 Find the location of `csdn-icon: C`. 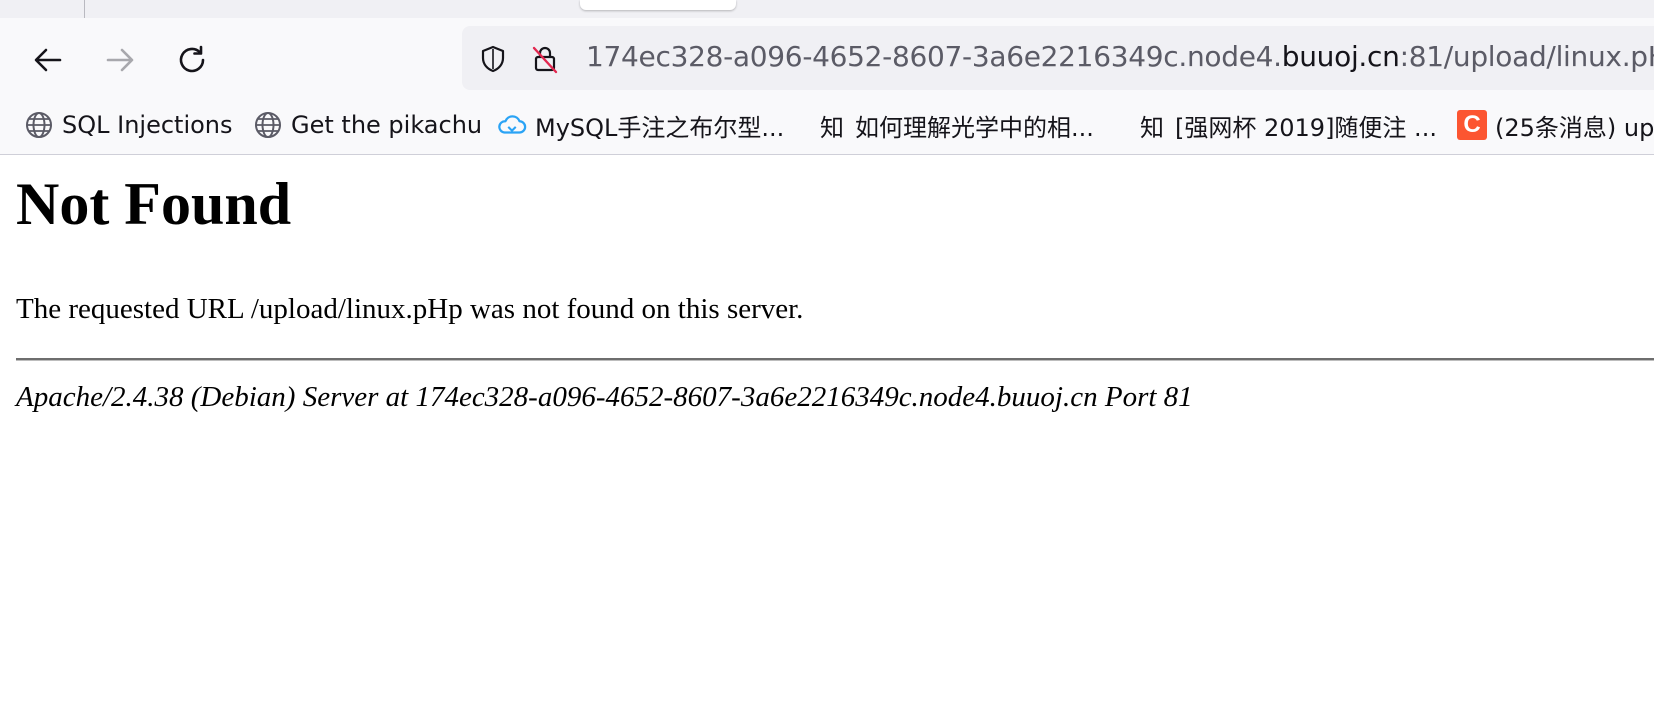

csdn-icon: C is located at coordinates (1472, 125).